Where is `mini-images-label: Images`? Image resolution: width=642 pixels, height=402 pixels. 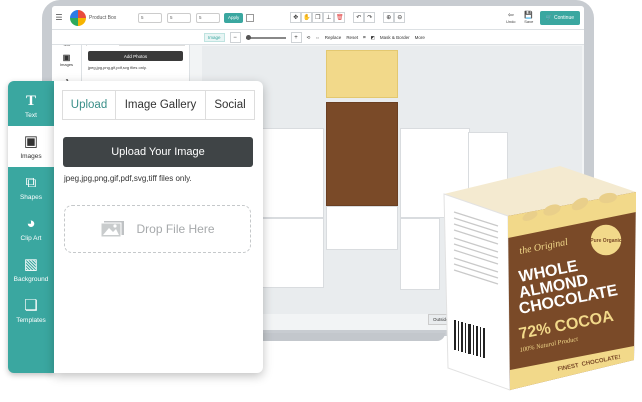 mini-images-label: Images is located at coordinates (66, 64).